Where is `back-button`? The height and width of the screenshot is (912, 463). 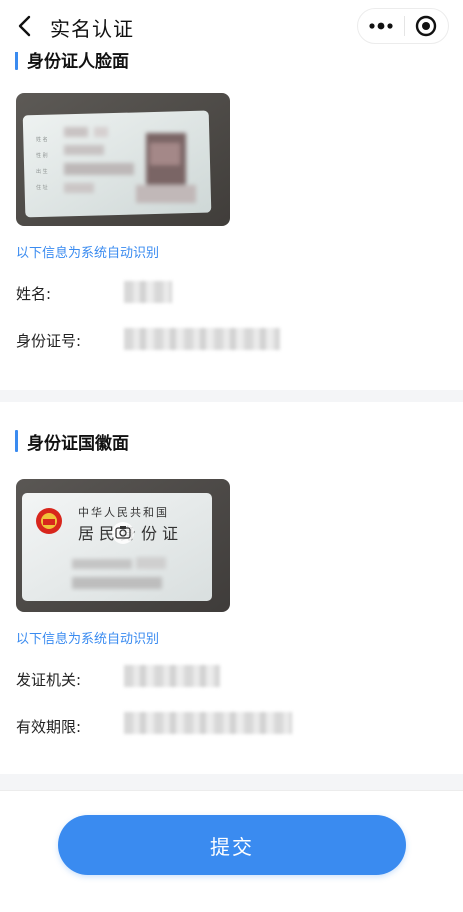 back-button is located at coordinates (26, 26).